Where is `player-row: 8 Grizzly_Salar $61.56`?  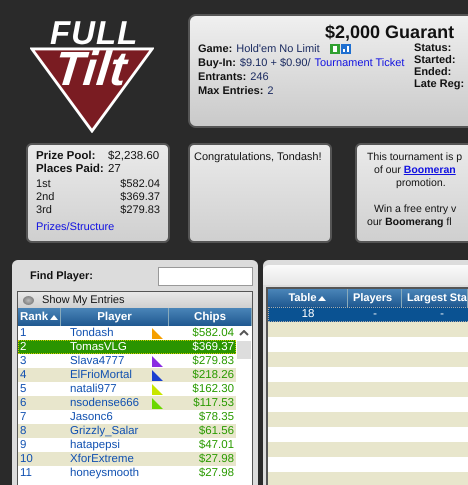 player-row: 8 Grizzly_Salar $61.56 is located at coordinates (127, 431).